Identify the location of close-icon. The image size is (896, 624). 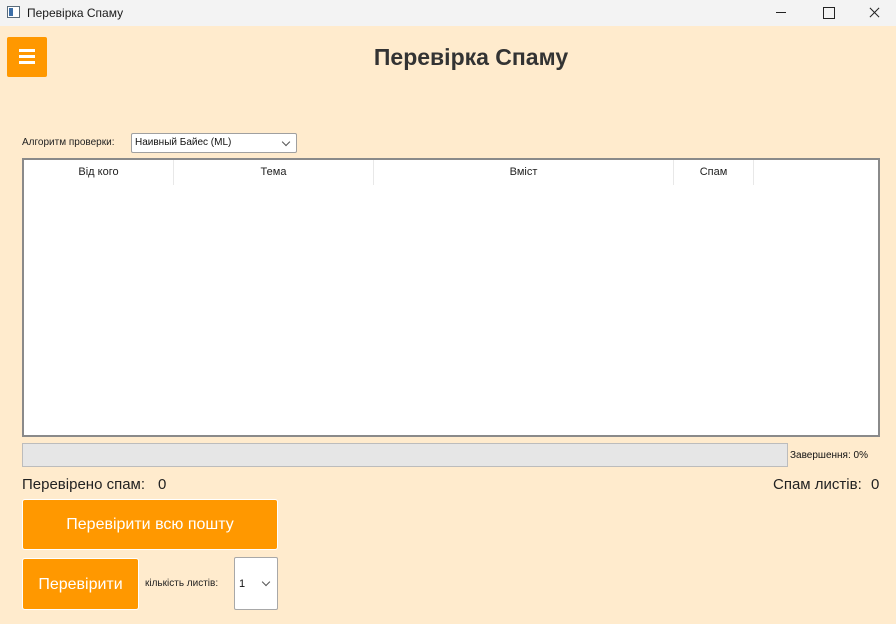
(874, 13).